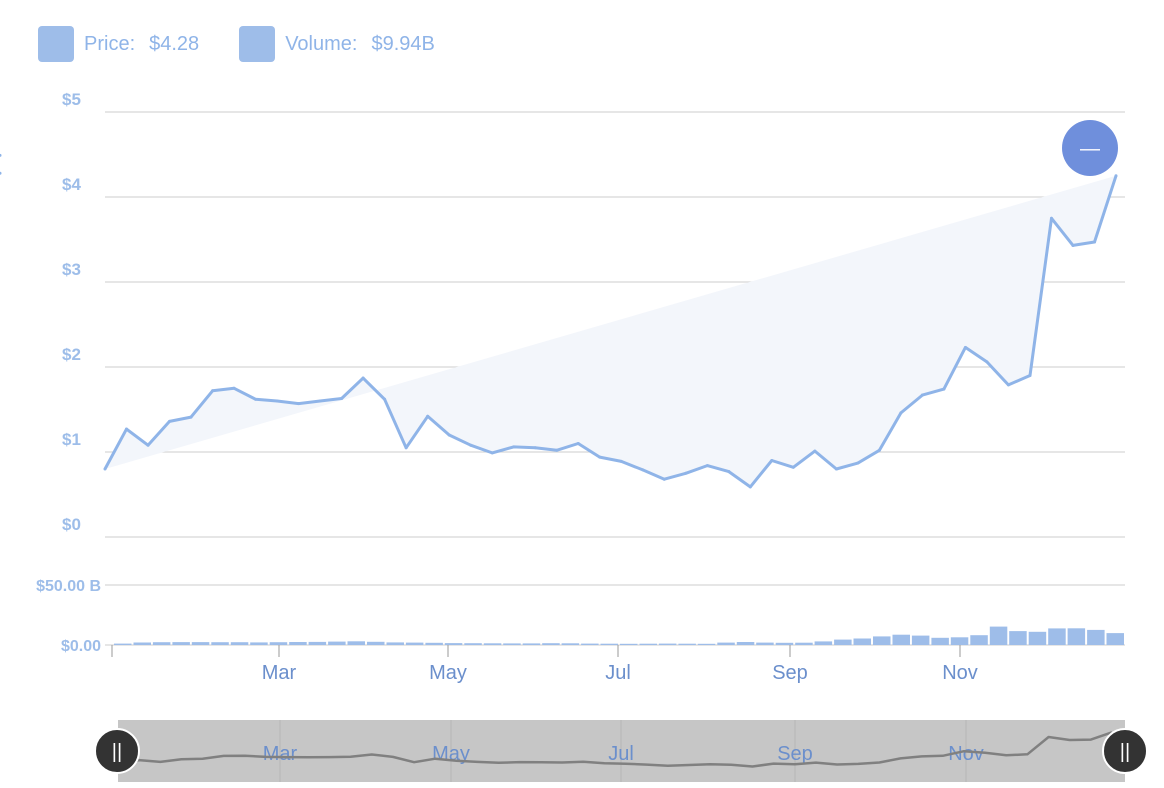  What do you see at coordinates (618, 673) in the screenshot?
I see `x-axis-tick-label: Jul` at bounding box center [618, 673].